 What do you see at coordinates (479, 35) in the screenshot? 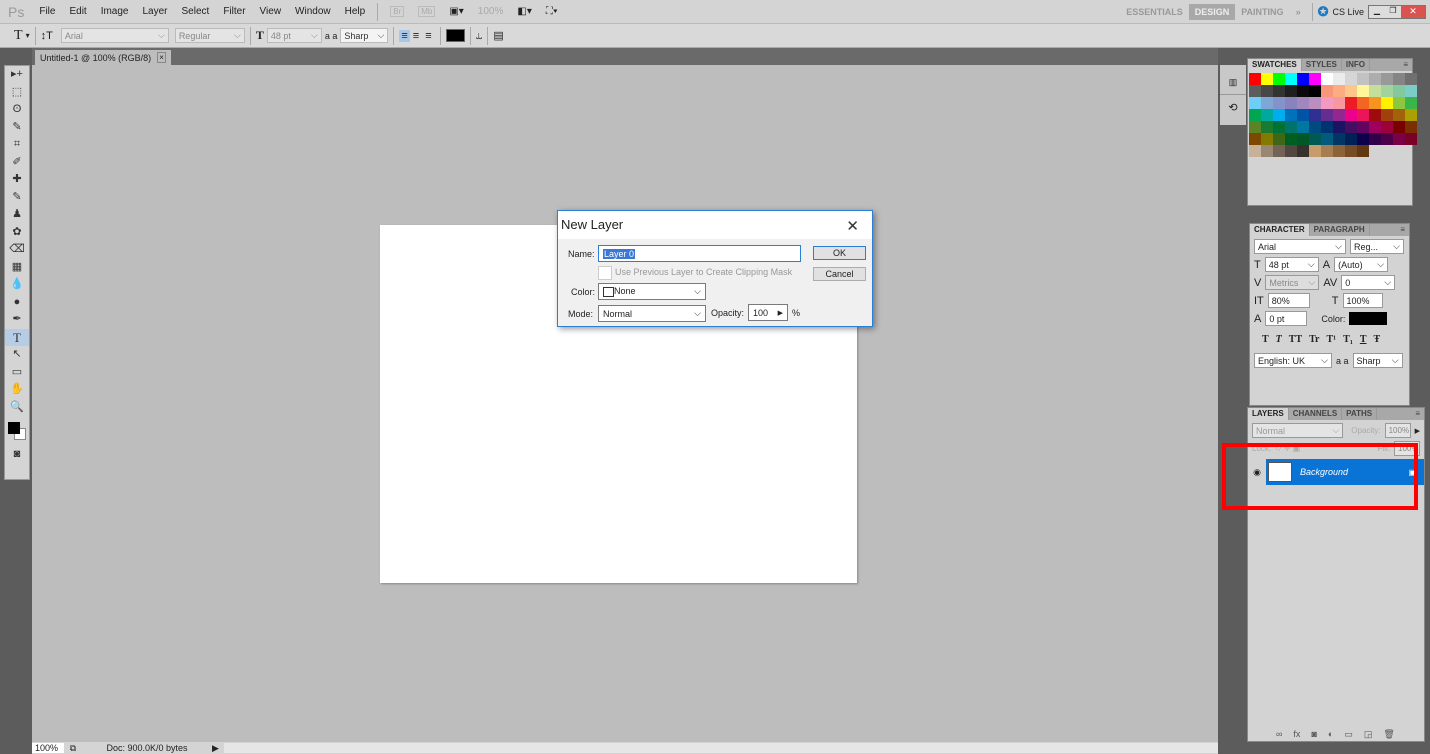
I see `warp-text-icon: ⥿` at bounding box center [479, 35].